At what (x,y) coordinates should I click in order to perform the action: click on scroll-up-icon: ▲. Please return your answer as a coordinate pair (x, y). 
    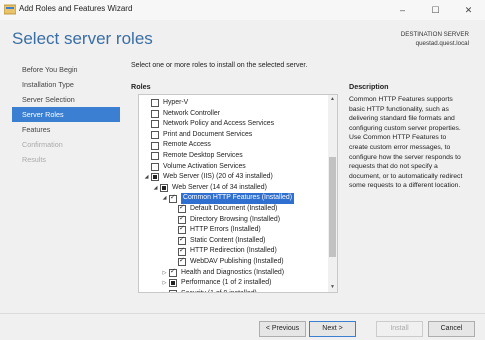
    Looking at the image, I should click on (332, 99).